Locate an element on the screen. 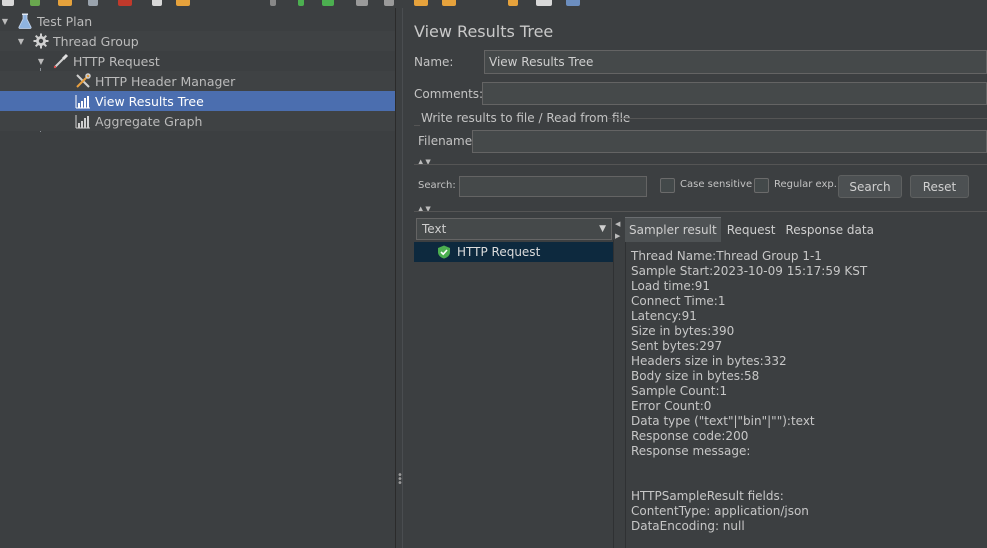 The height and width of the screenshot is (548, 987). result-line: Sample Count:1 is located at coordinates (679, 391).